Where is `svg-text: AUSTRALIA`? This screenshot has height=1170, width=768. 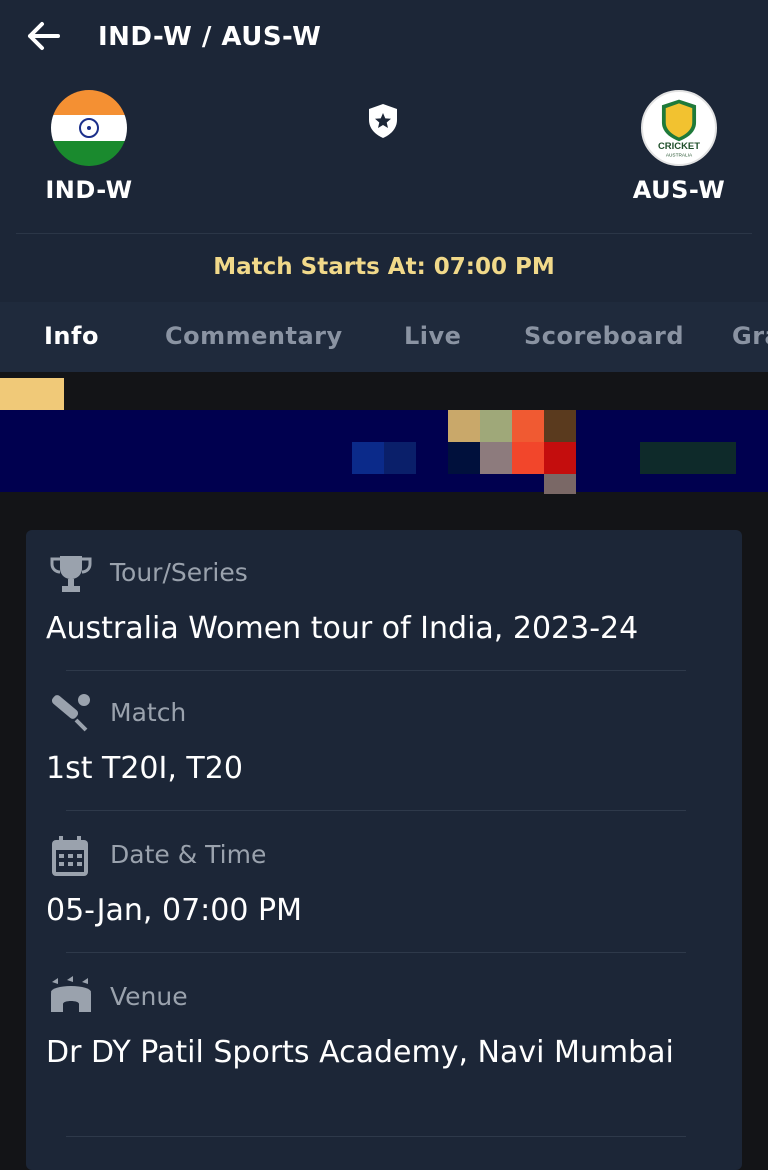
svg-text: AUSTRALIA is located at coordinates (679, 155).